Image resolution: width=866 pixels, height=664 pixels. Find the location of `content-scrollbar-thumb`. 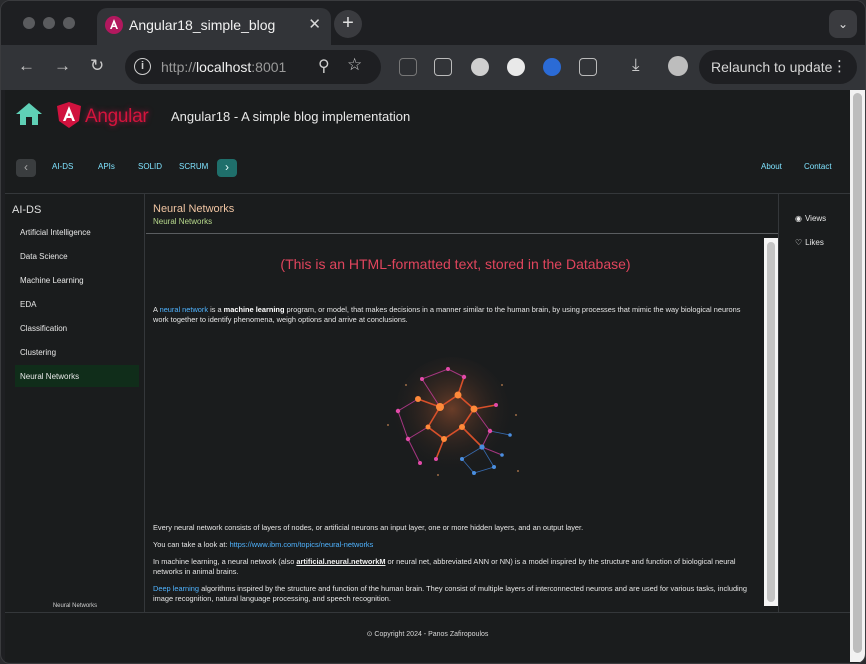

content-scrollbar-thumb is located at coordinates (771, 422).